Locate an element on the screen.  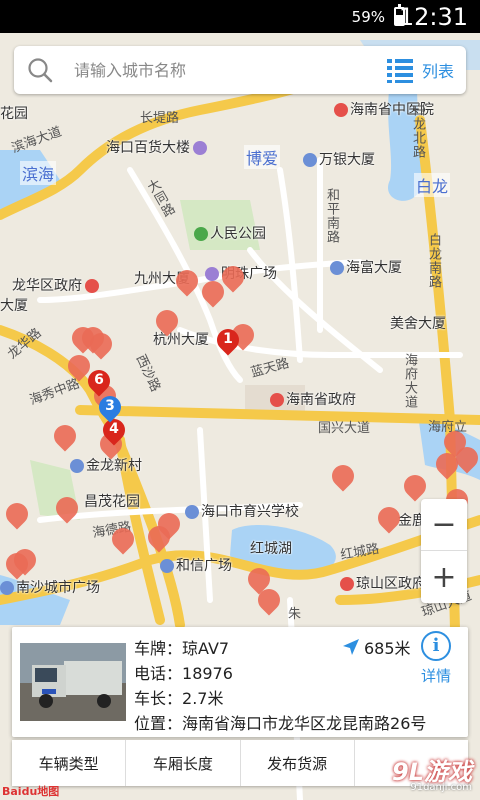
poi-qiongshan-gov: 琼山区政府 is located at coordinates (383, 583).